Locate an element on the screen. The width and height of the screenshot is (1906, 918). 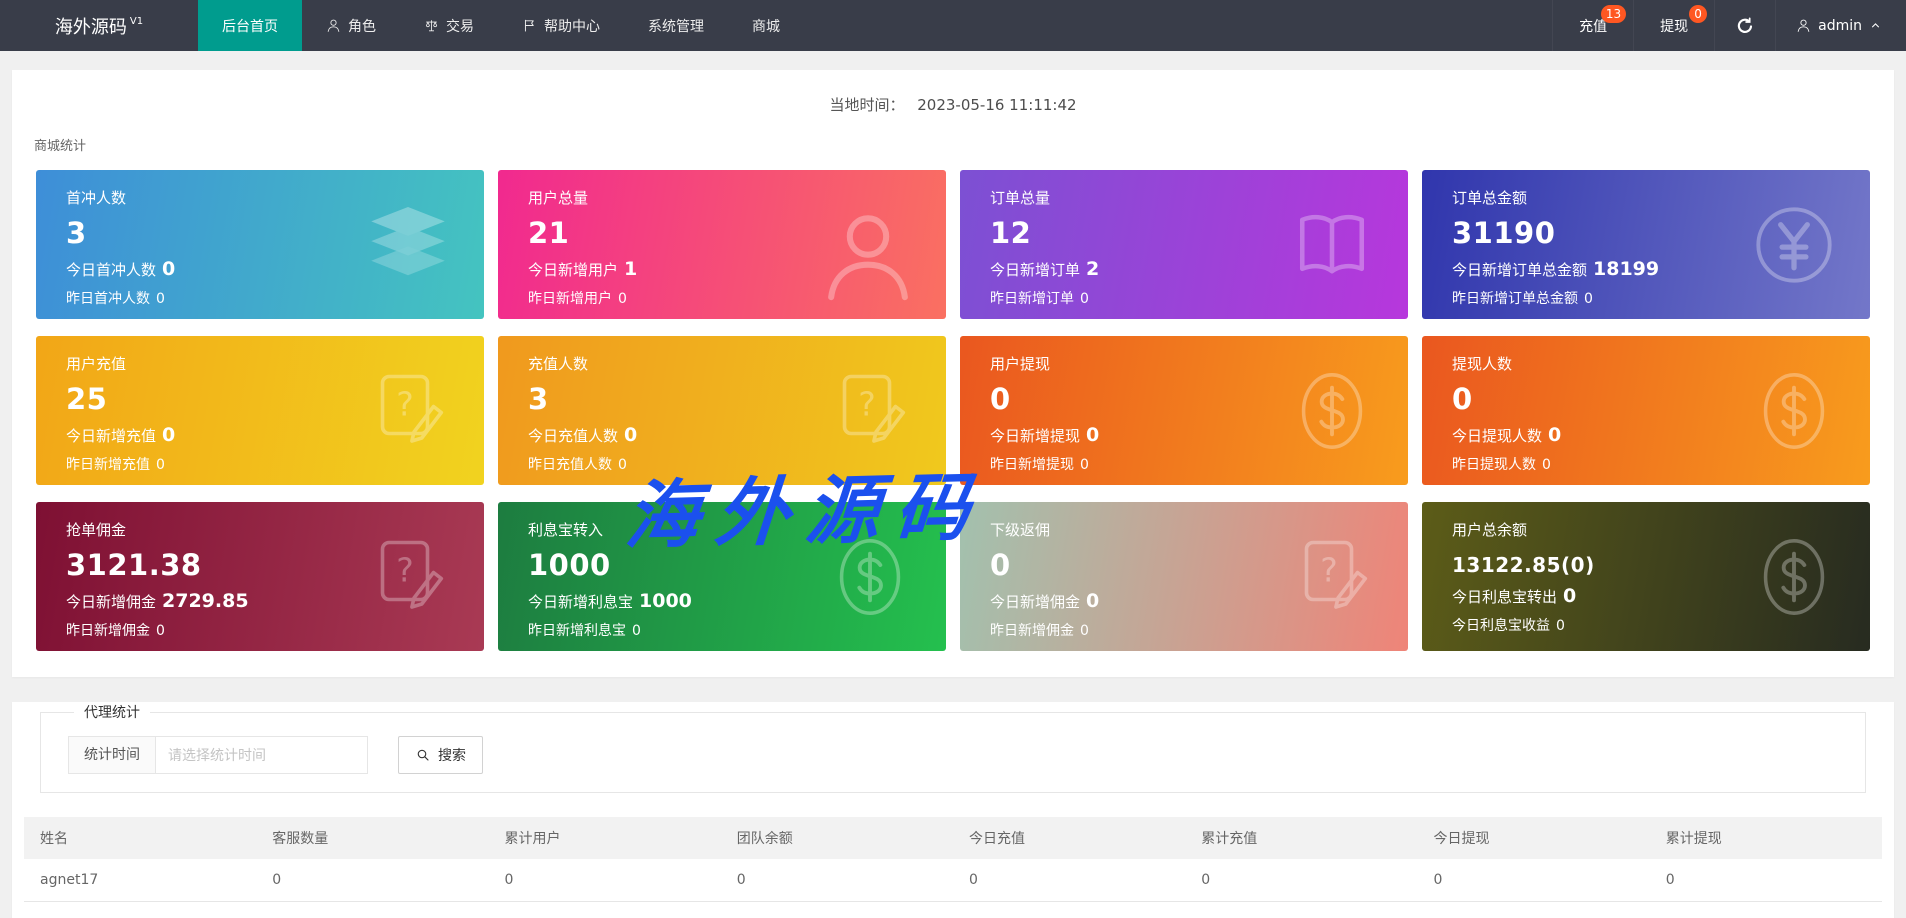
nav-item-system-management: 系统管理 is located at coordinates (676, 25).